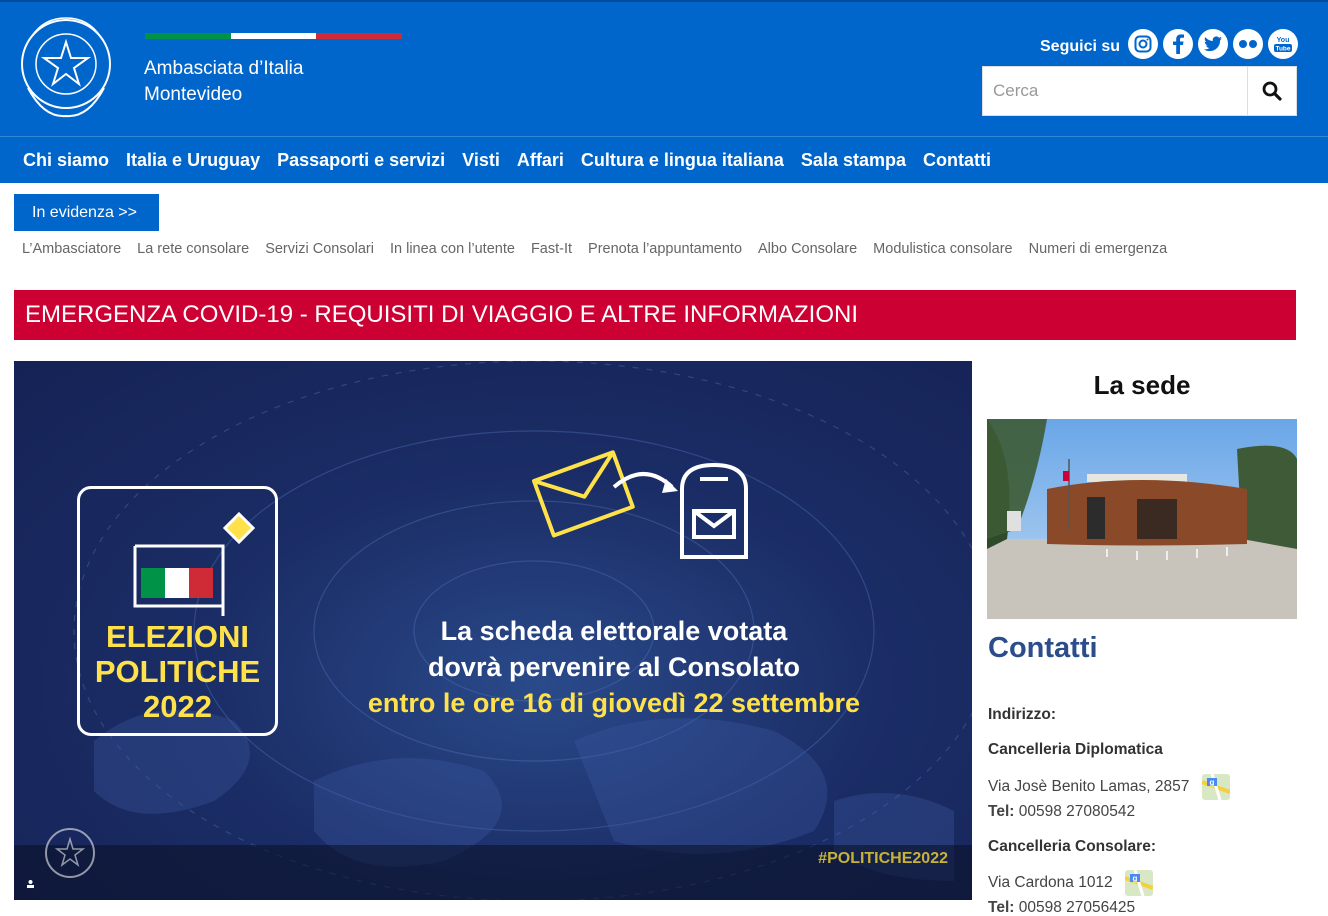  Describe the element at coordinates (71, 249) in the screenshot. I see `quick-link-ambasciatore: L’Ambasciatore` at that location.